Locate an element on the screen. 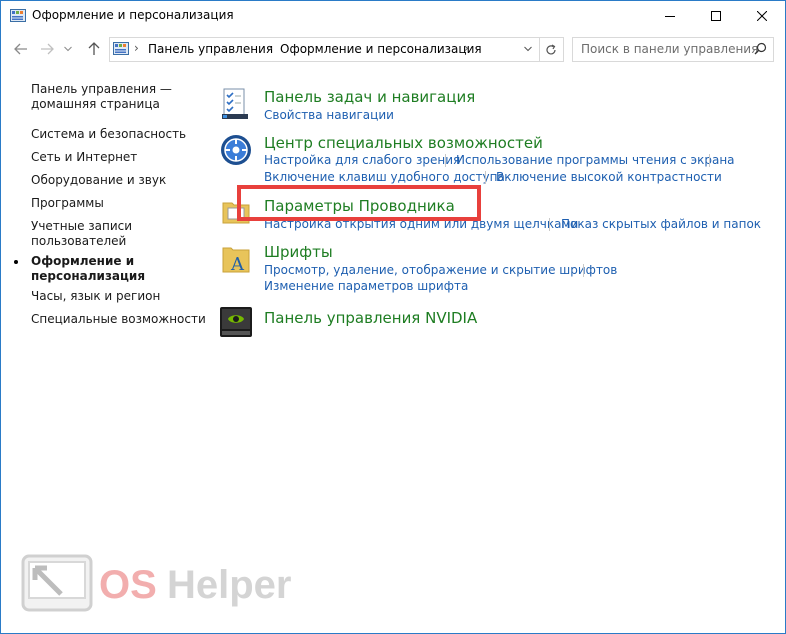  sidebar-item-clock-region: Часы, язык и регион is located at coordinates (95, 296).